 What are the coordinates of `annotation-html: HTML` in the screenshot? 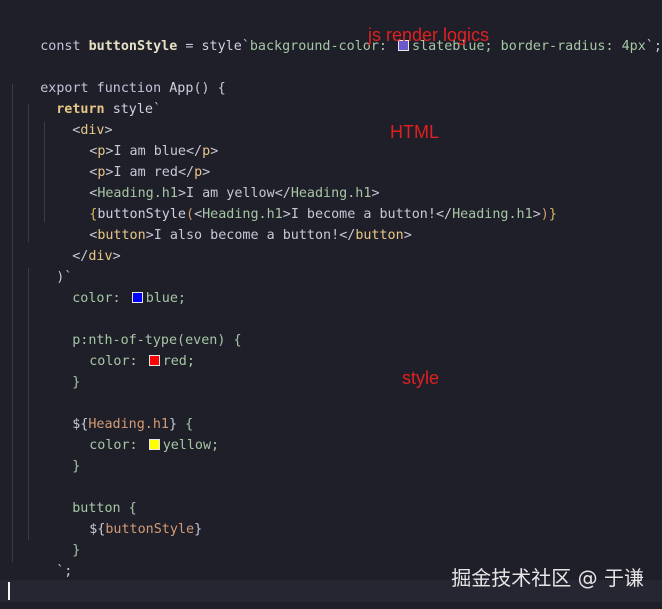 It's located at (414, 132).